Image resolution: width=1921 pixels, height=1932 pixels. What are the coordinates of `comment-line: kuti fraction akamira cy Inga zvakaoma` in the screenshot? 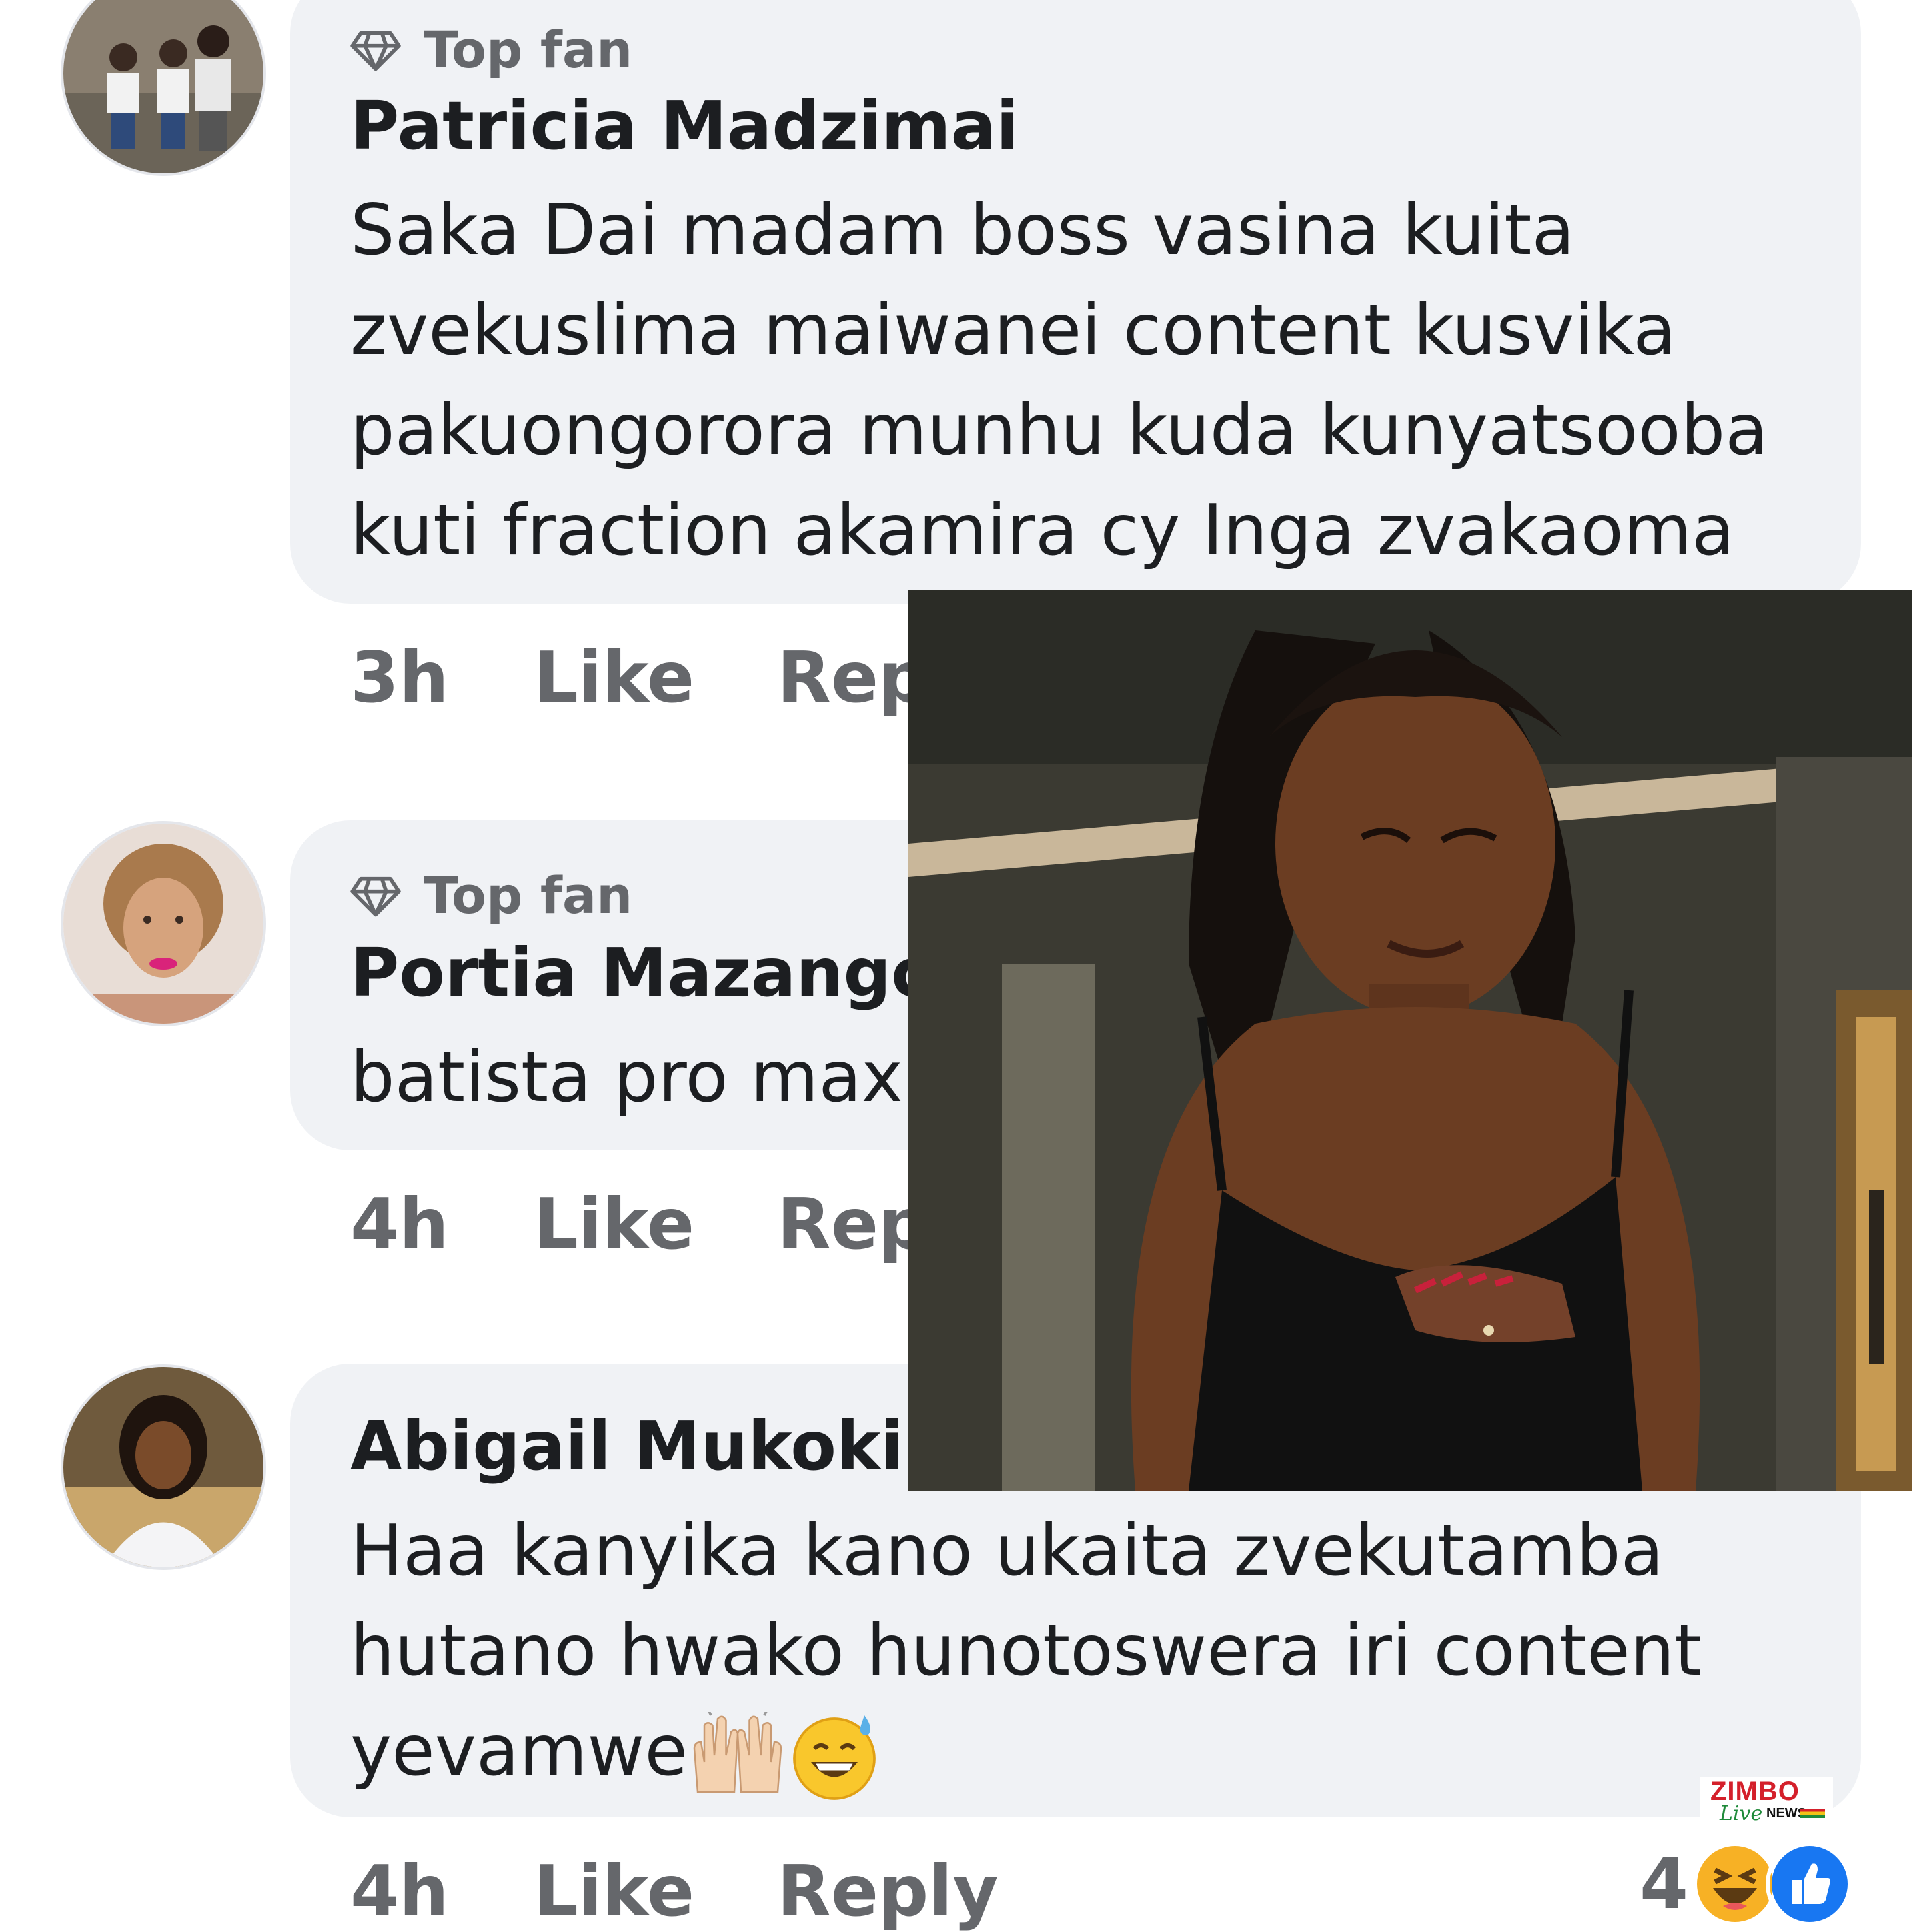 It's located at (1042, 530).